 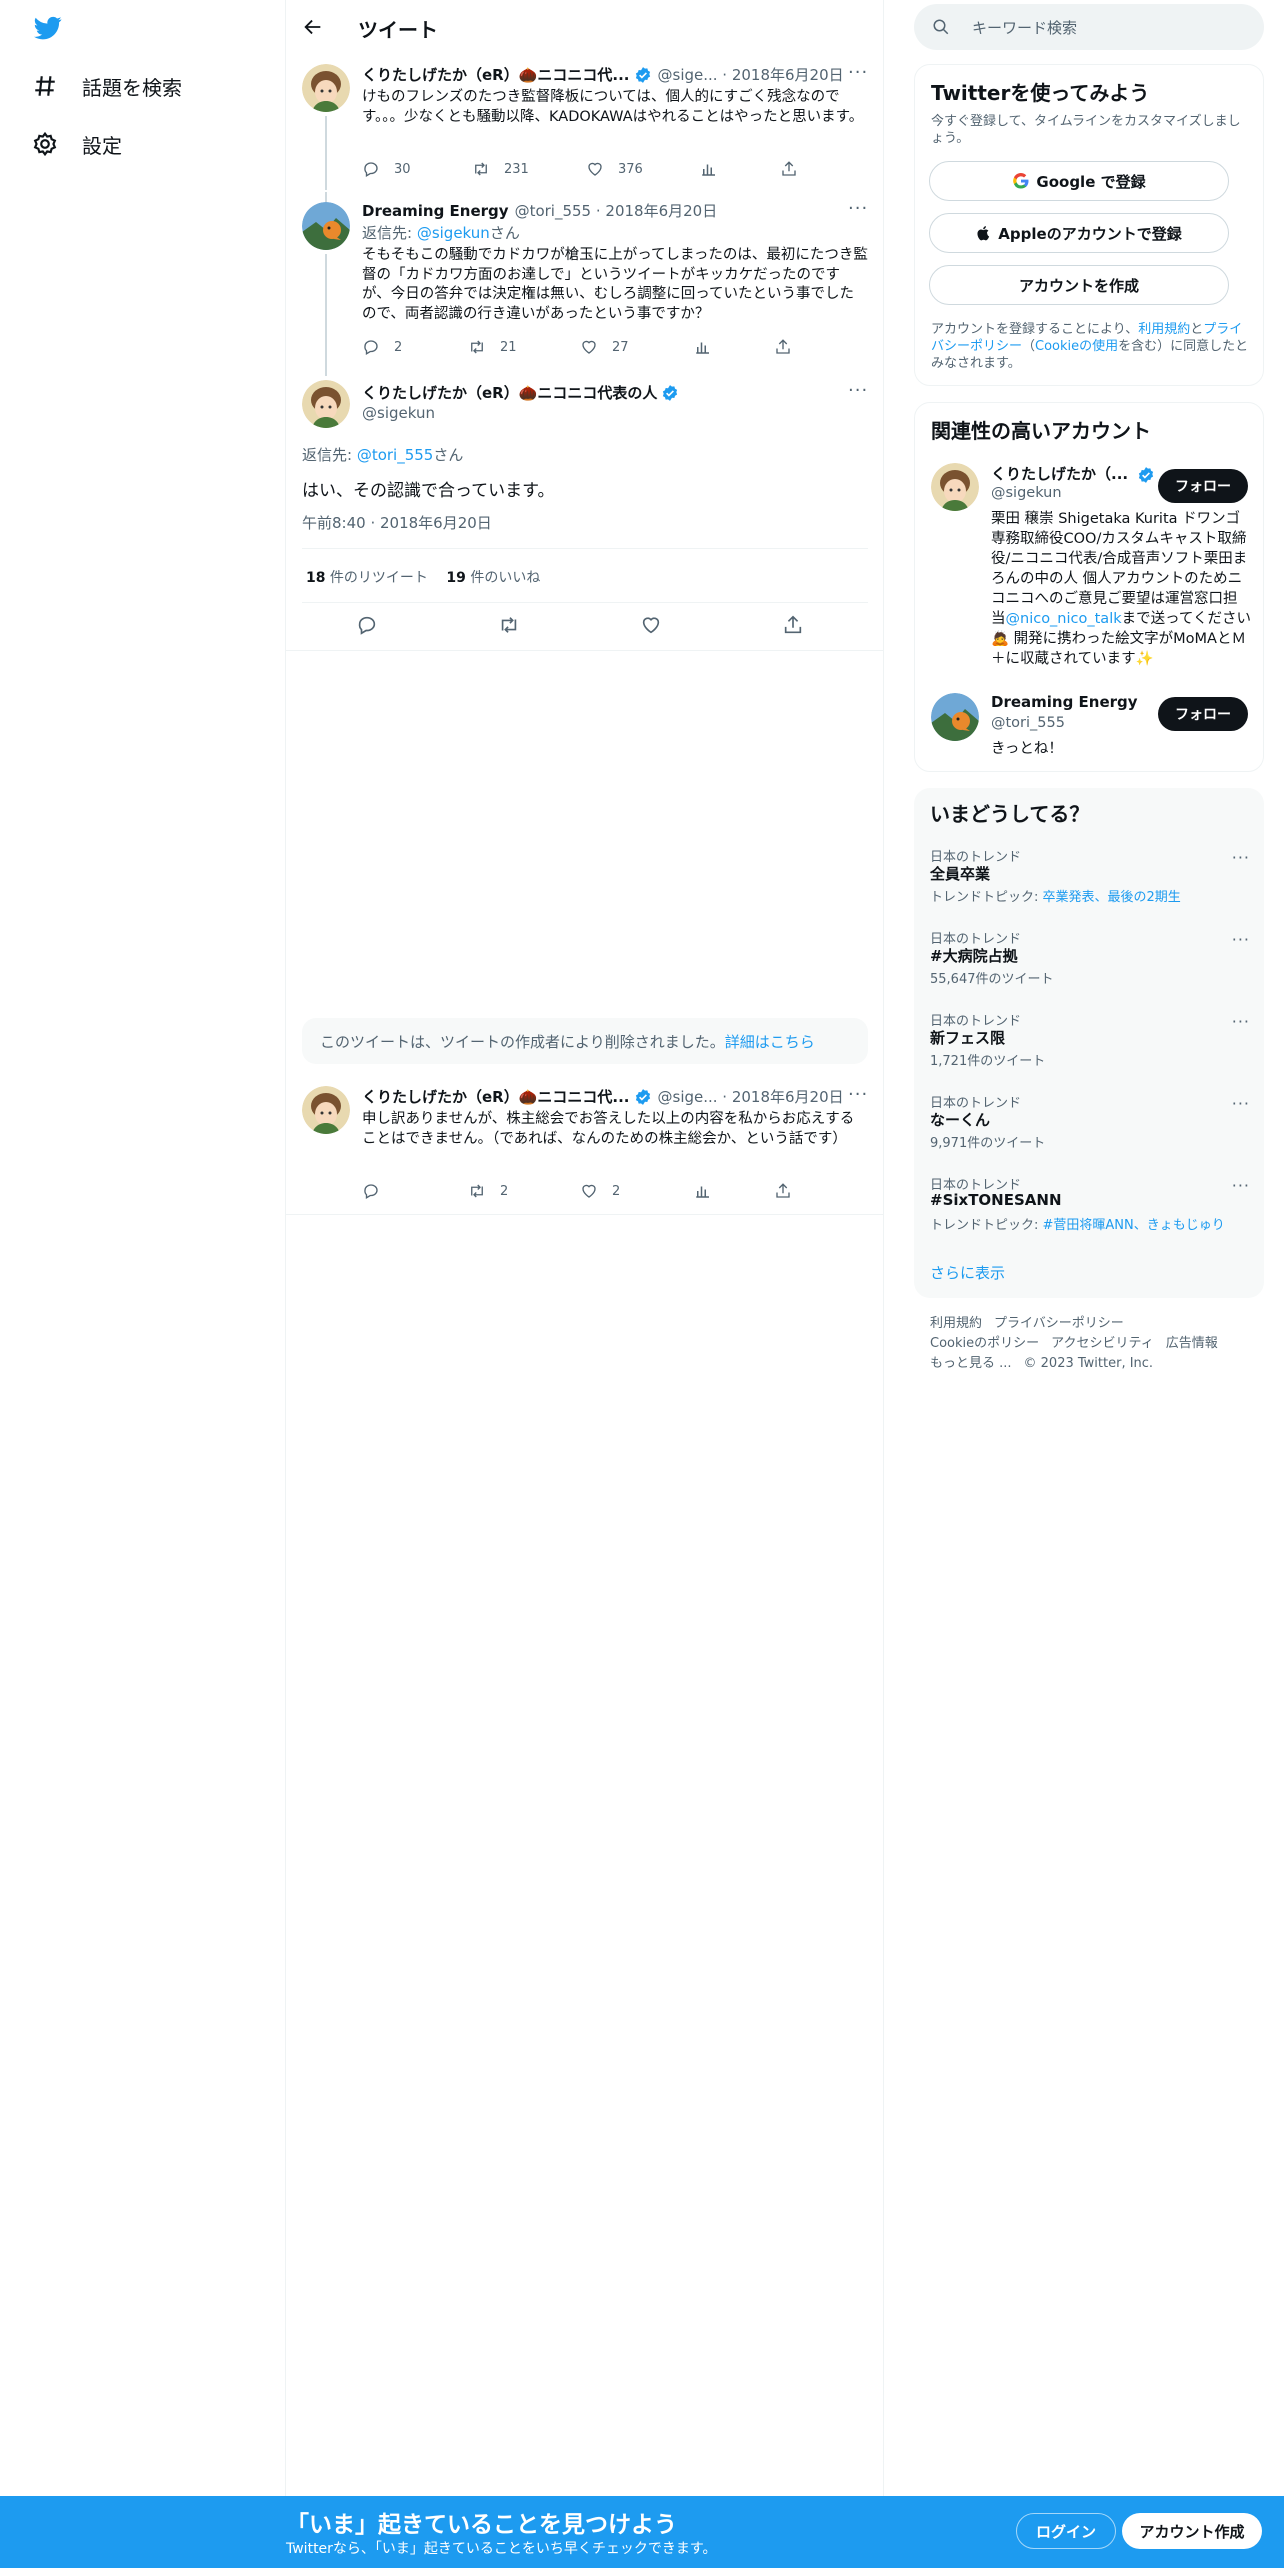 I want to click on back-arrow-icon, so click(x=313, y=27).